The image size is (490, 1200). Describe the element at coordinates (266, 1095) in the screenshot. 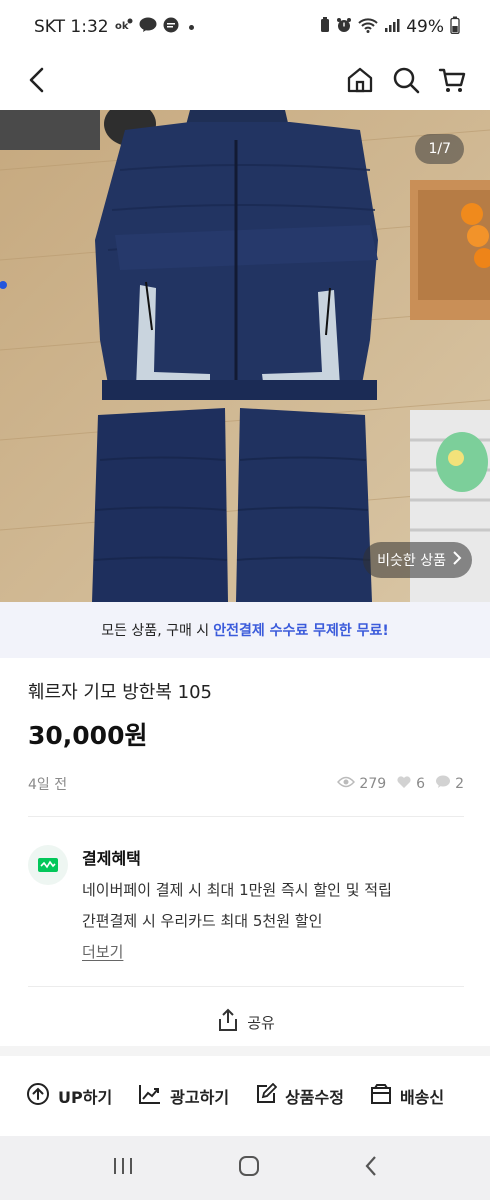

I see `edit-icon` at that location.